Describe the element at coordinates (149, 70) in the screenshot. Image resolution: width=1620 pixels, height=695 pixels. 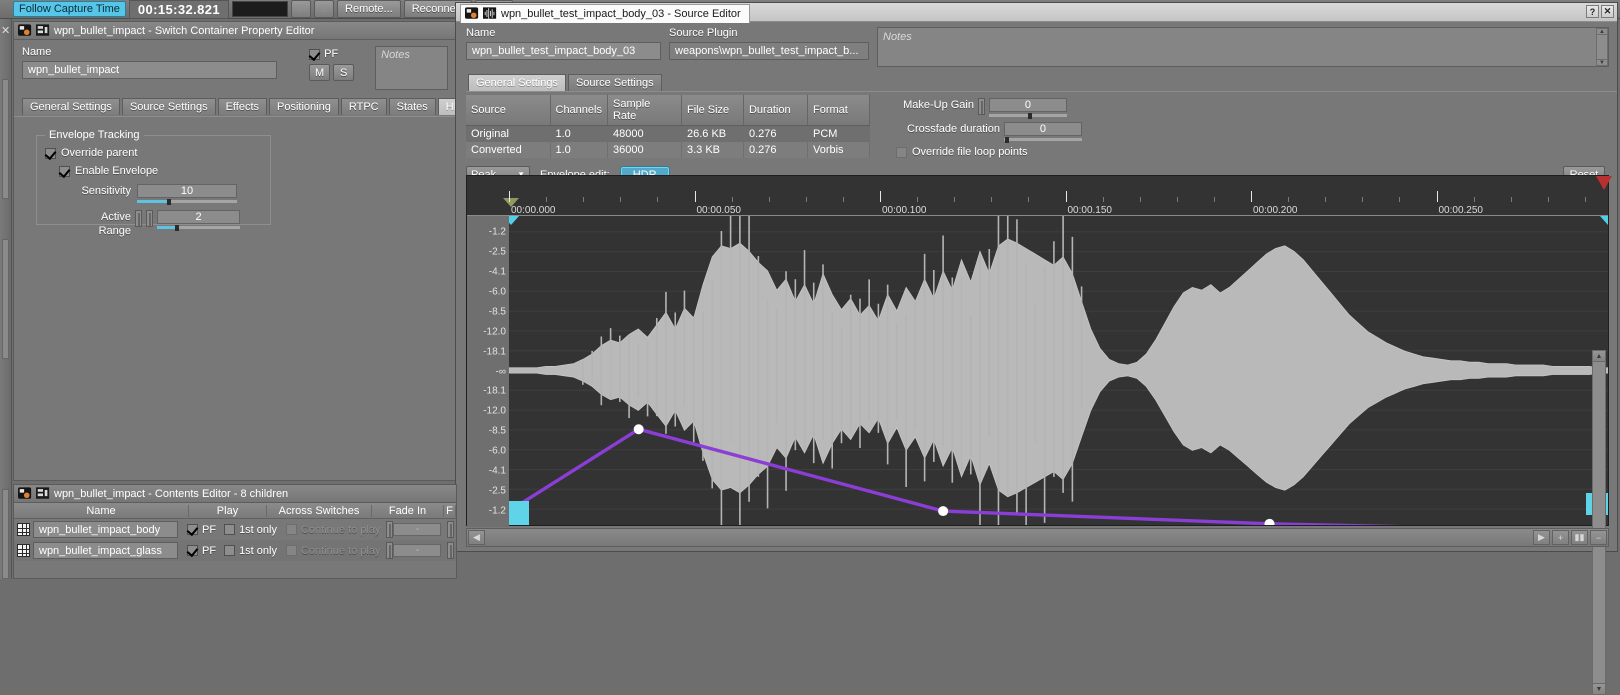
I see `name-input: wpn_bullet_impact` at that location.